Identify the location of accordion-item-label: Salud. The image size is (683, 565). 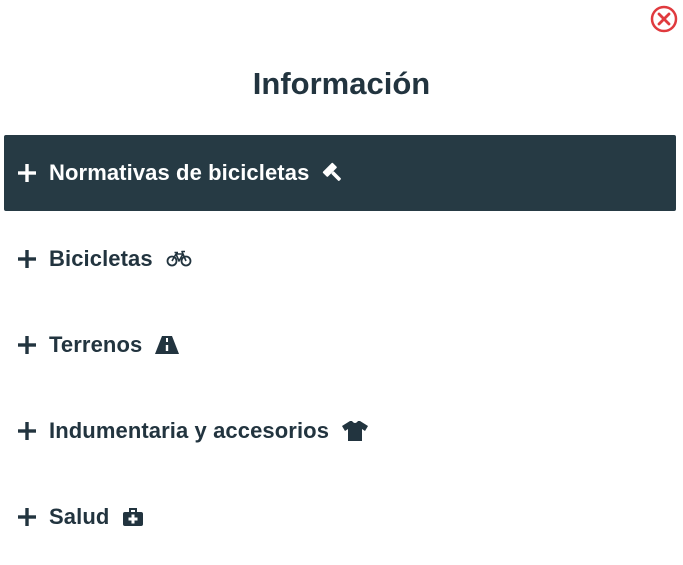
(79, 516).